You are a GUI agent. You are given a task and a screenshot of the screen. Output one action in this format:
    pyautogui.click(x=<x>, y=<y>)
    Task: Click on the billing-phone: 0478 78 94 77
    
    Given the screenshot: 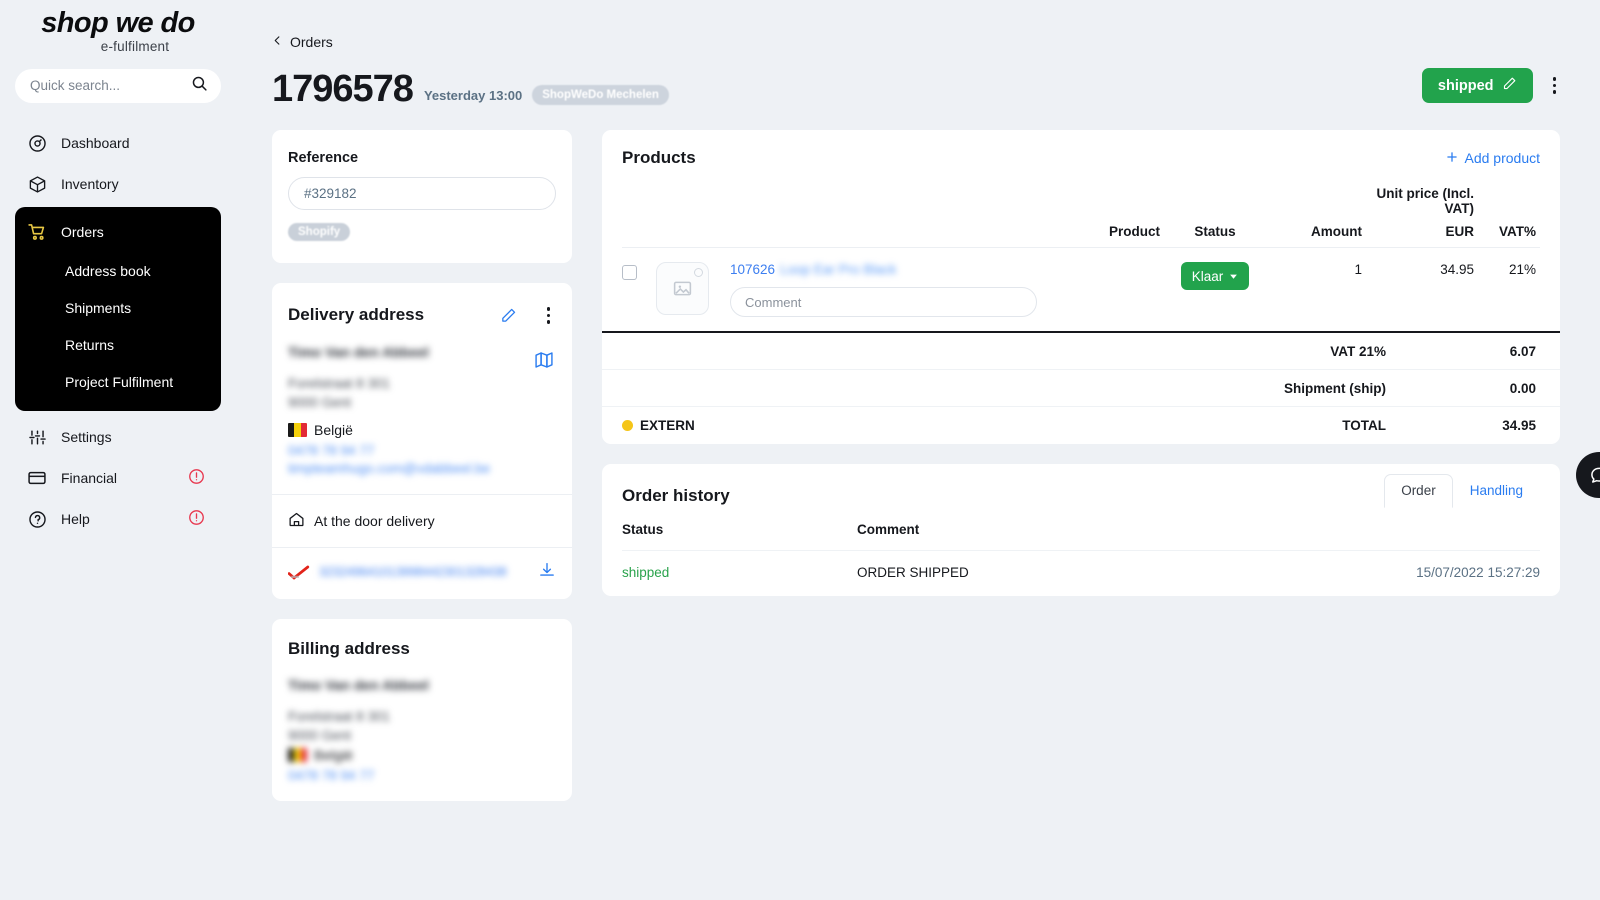 What is the action you would take?
    pyautogui.click(x=422, y=775)
    